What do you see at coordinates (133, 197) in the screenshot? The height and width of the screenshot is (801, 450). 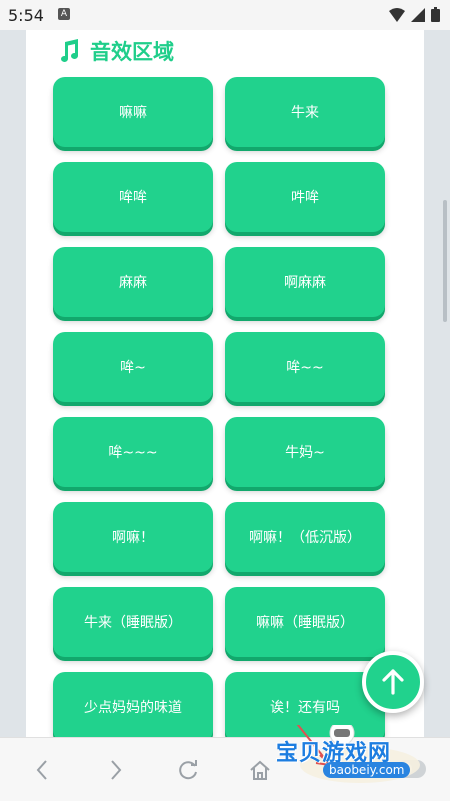 I see `sound-button: 哞哞` at bounding box center [133, 197].